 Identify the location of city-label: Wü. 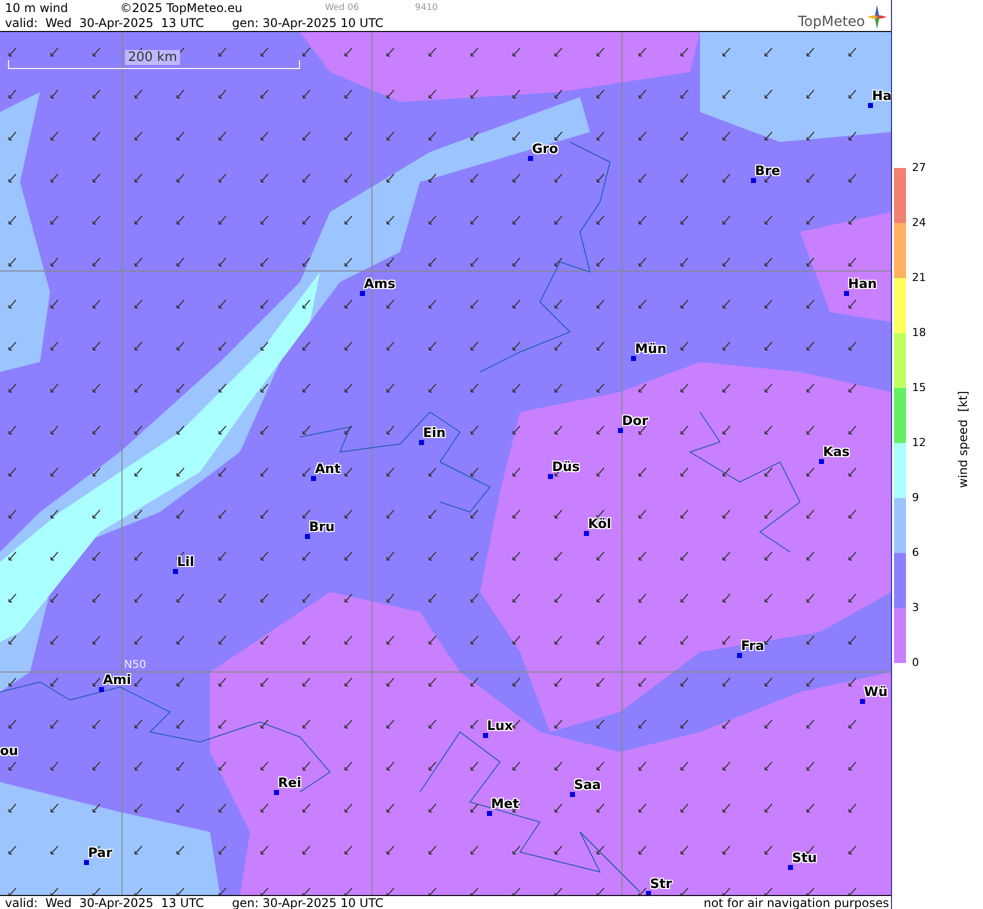
(876, 692).